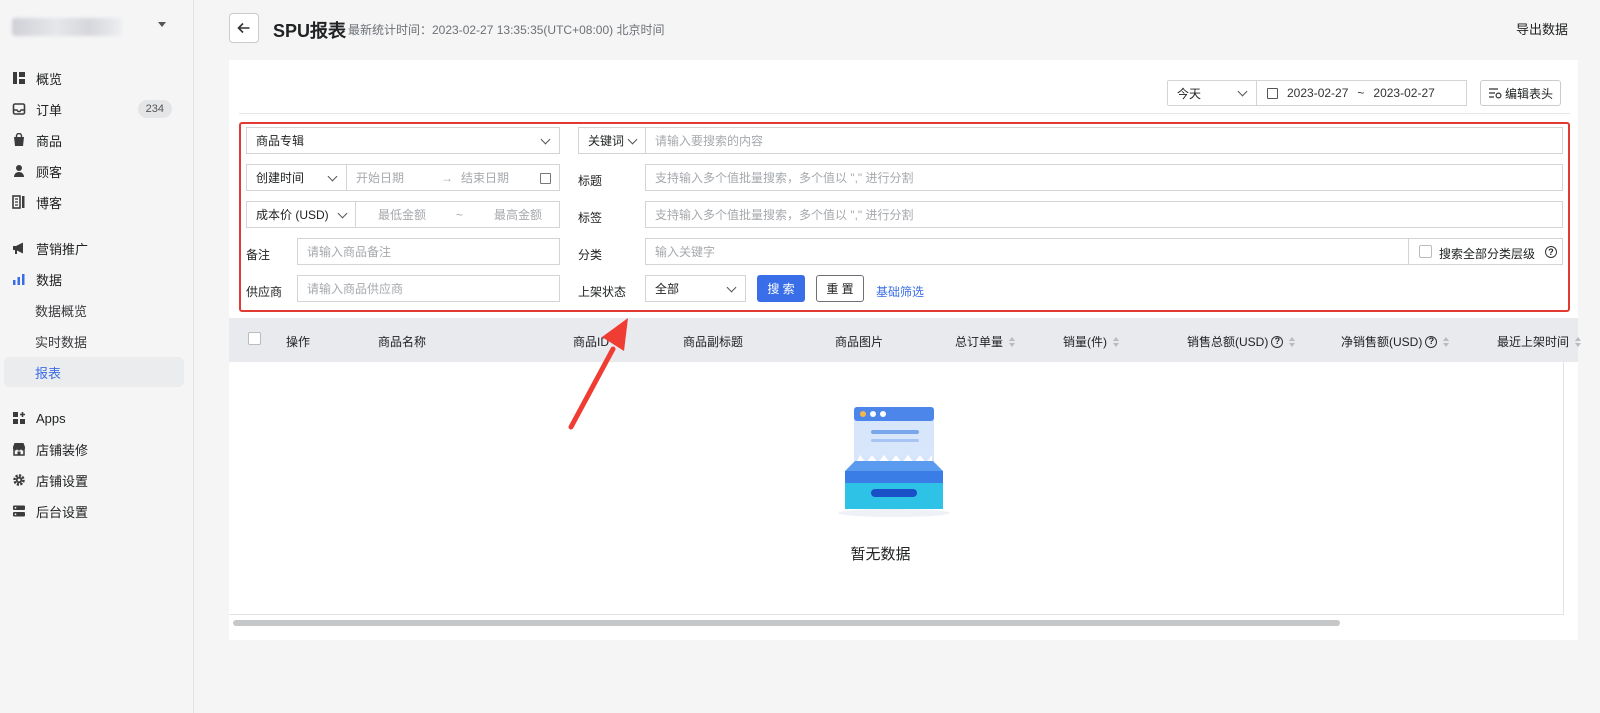  What do you see at coordinates (94, 109) in the screenshot?
I see `sidebar-item-orders: 订单 234` at bounding box center [94, 109].